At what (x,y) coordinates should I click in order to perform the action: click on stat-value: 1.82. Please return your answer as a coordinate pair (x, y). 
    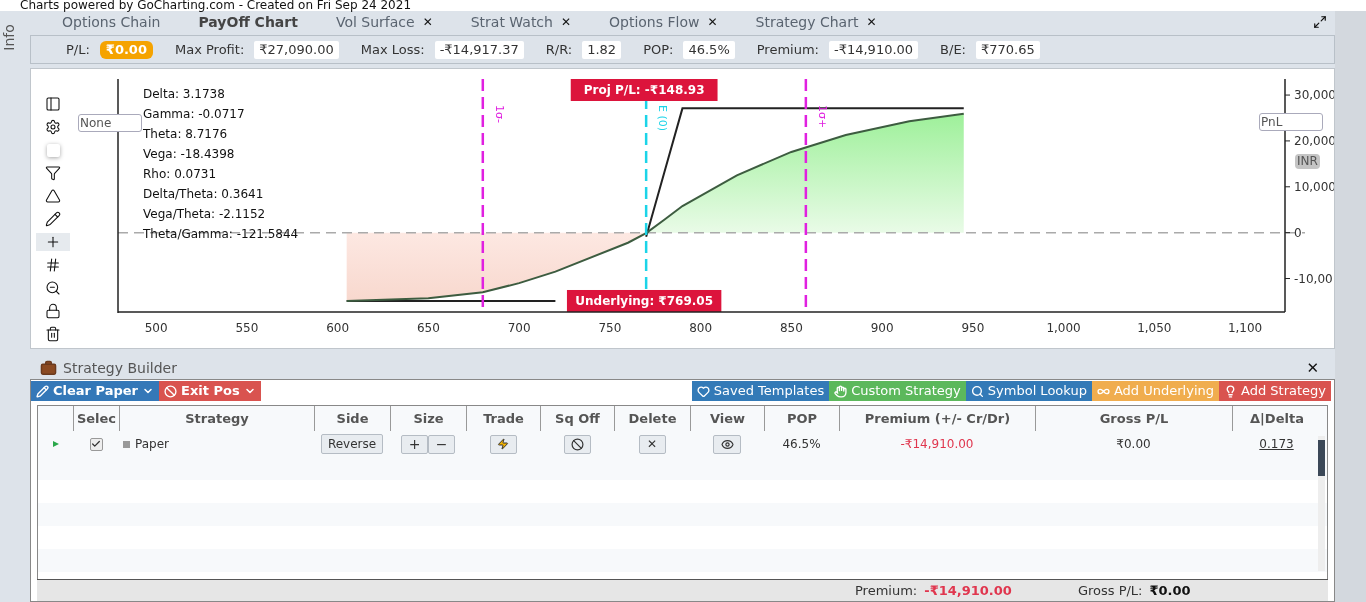
    Looking at the image, I should click on (602, 49).